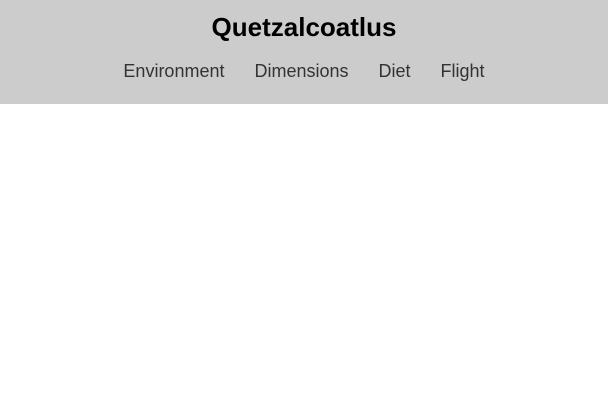 The width and height of the screenshot is (608, 400). Describe the element at coordinates (304, 27) in the screenshot. I see `page-title: Quetzalcoatlus` at that location.